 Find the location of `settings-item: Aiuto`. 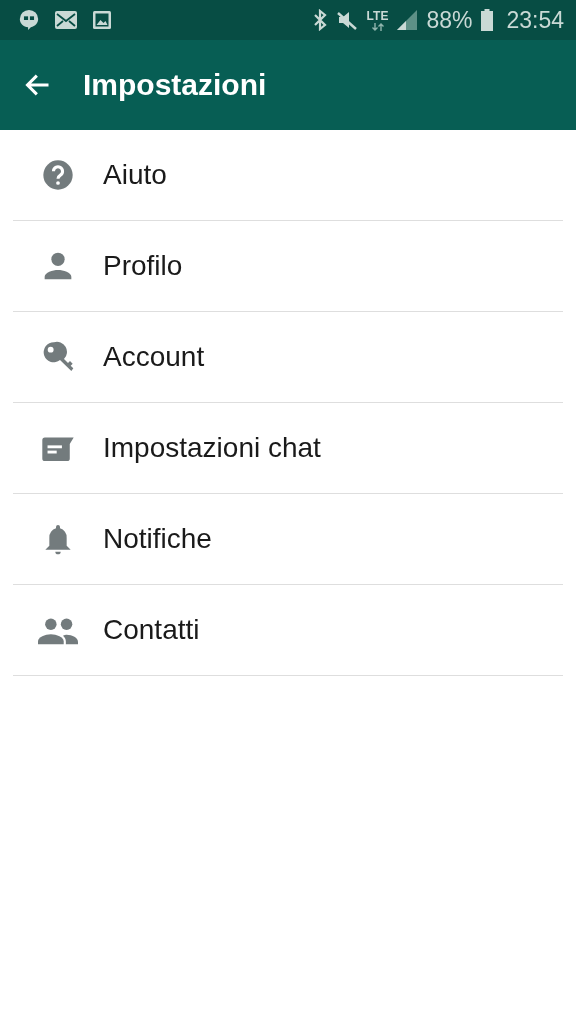

settings-item: Aiuto is located at coordinates (288, 175).